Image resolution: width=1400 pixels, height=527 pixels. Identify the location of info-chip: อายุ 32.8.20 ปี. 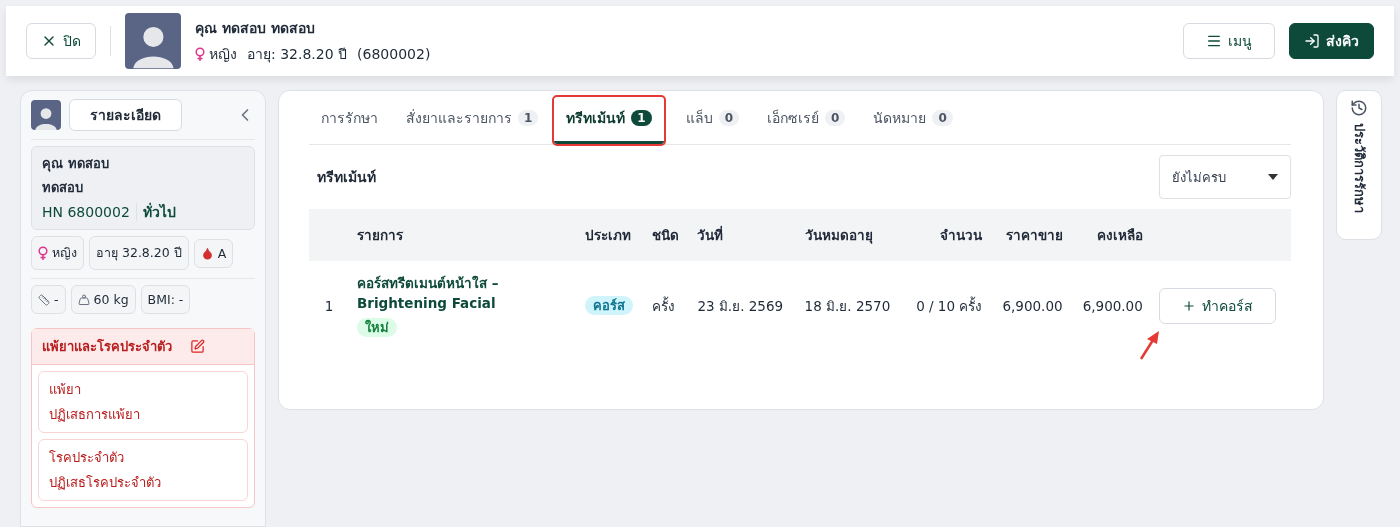
(139, 253).